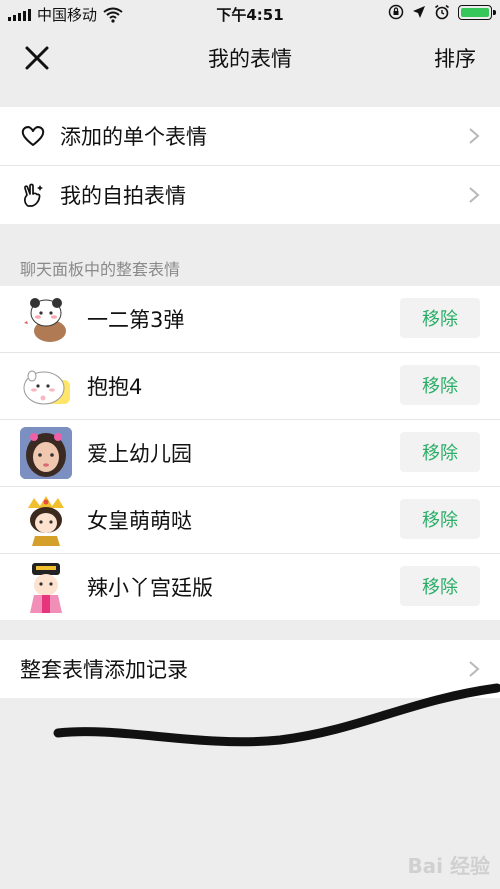  Describe the element at coordinates (448, 866) in the screenshot. I see `watermark-logo: Bai 经验` at that location.